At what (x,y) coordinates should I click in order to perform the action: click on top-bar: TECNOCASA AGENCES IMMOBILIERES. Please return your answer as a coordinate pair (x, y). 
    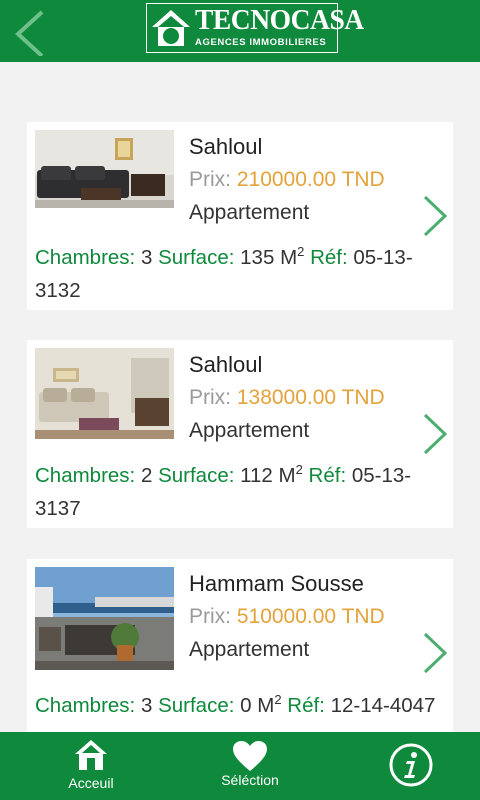
    Looking at the image, I should click on (240, 31).